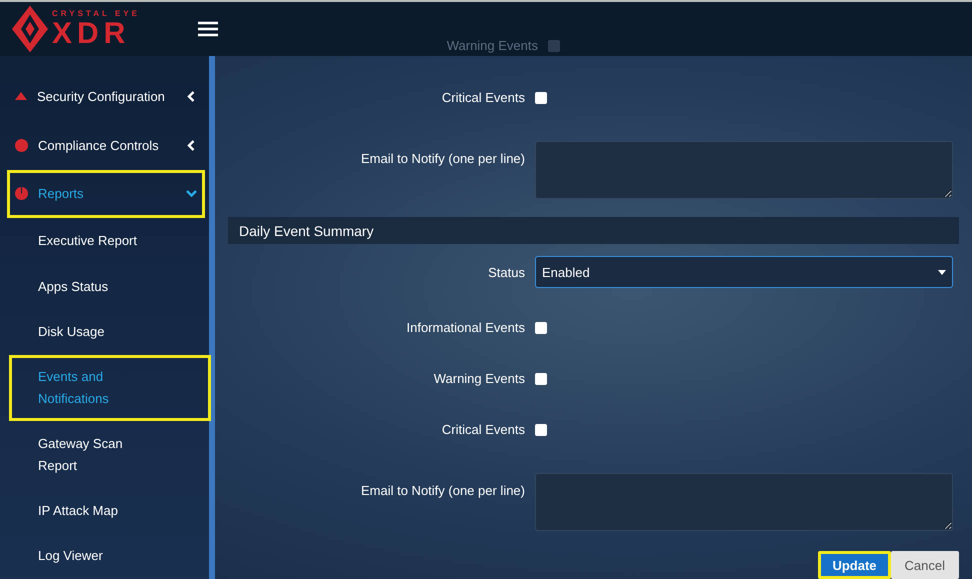 This screenshot has width=972, height=579. What do you see at coordinates (924, 565) in the screenshot?
I see `cancel-button: Cancel` at bounding box center [924, 565].